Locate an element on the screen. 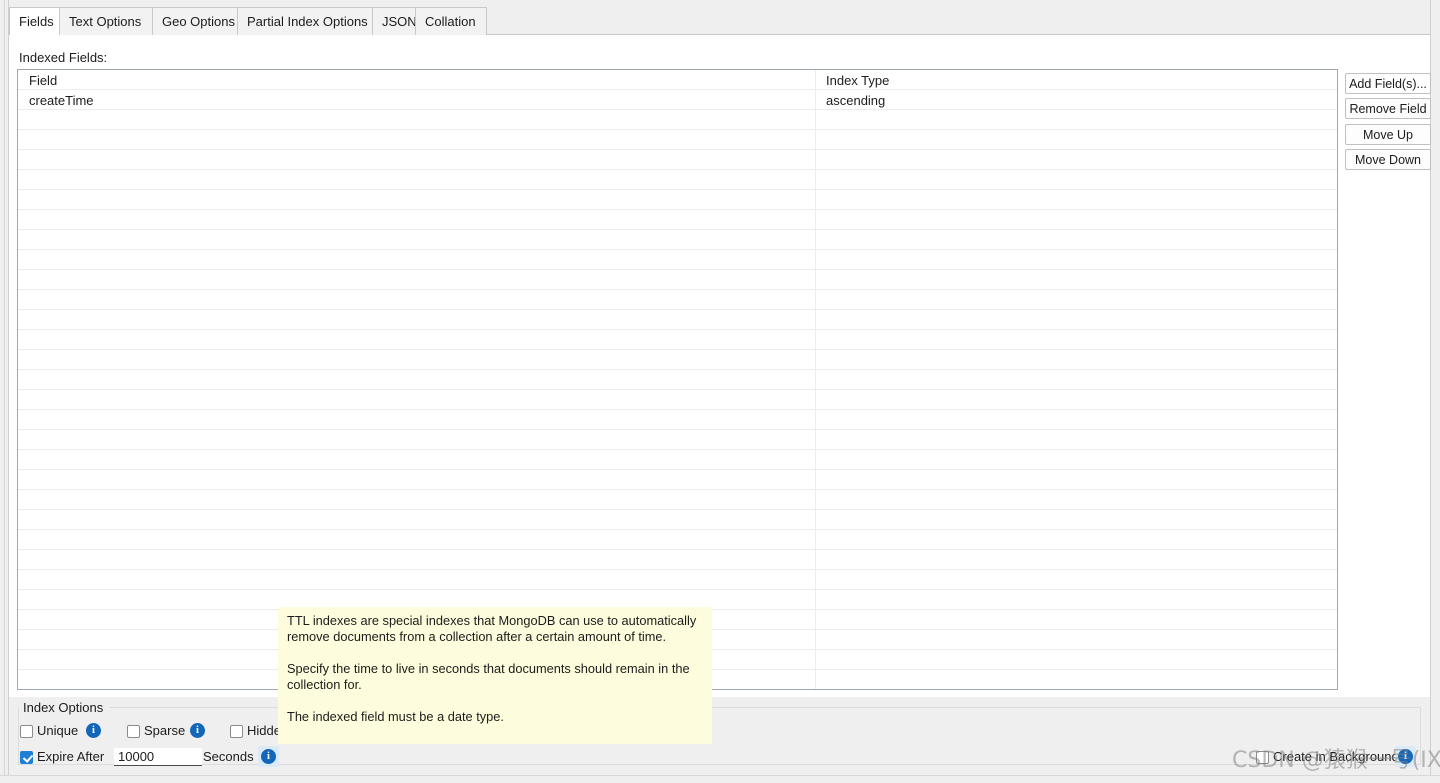  window-right-edge is located at coordinates (1435, 391).